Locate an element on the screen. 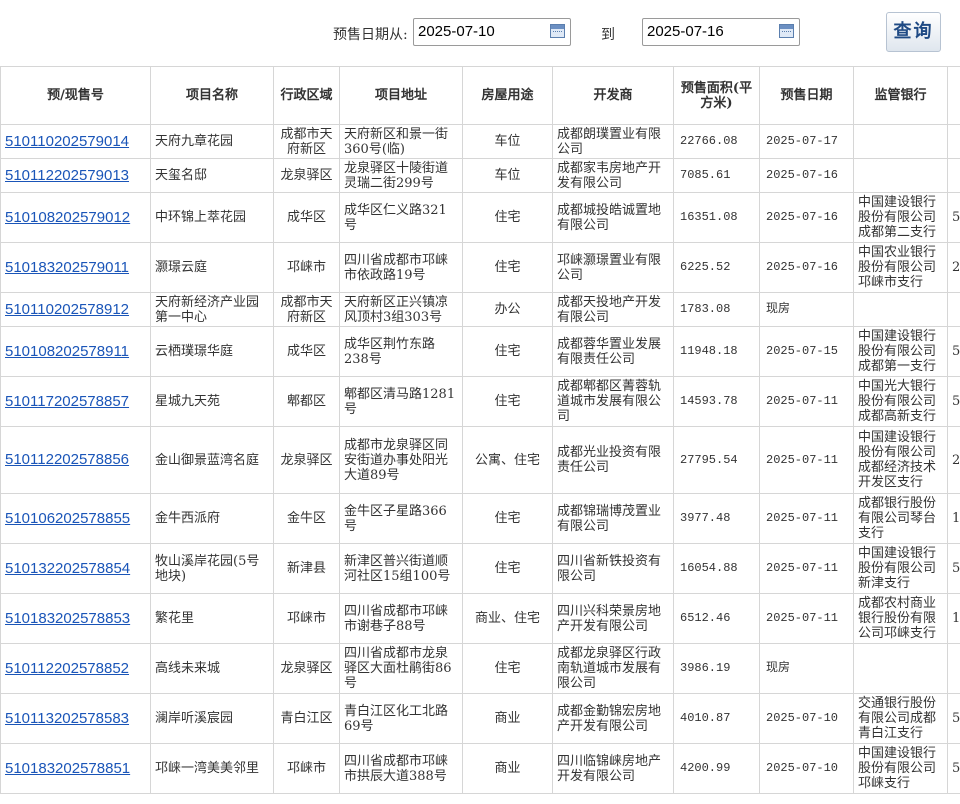 This screenshot has width=960, height=804. cell-developer: 成都锦瑞博茂置业有限公司 is located at coordinates (613, 518).